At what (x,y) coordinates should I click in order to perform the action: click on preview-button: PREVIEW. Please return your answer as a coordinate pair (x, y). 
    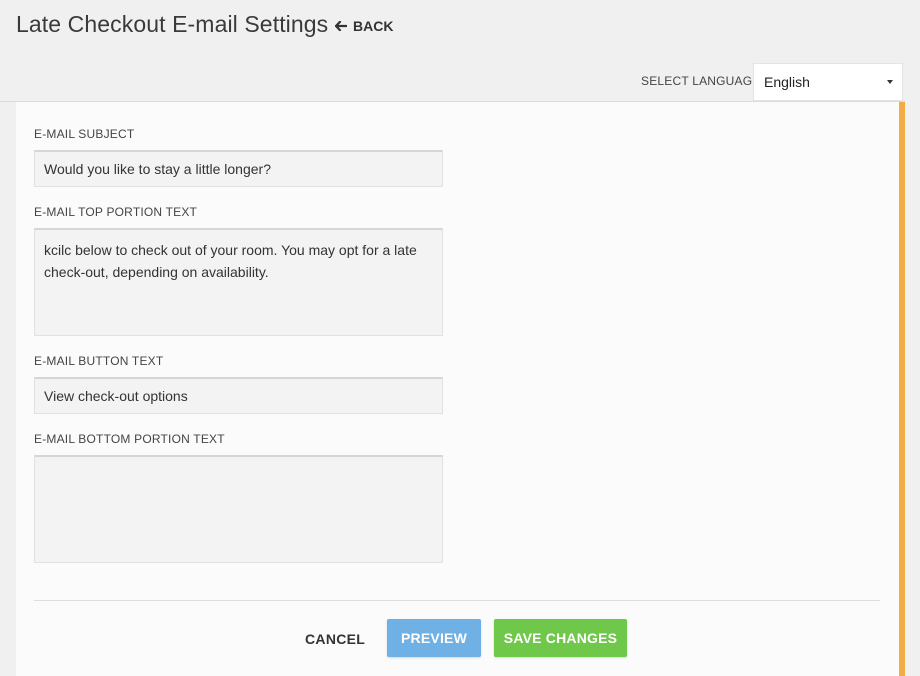
    Looking at the image, I should click on (434, 638).